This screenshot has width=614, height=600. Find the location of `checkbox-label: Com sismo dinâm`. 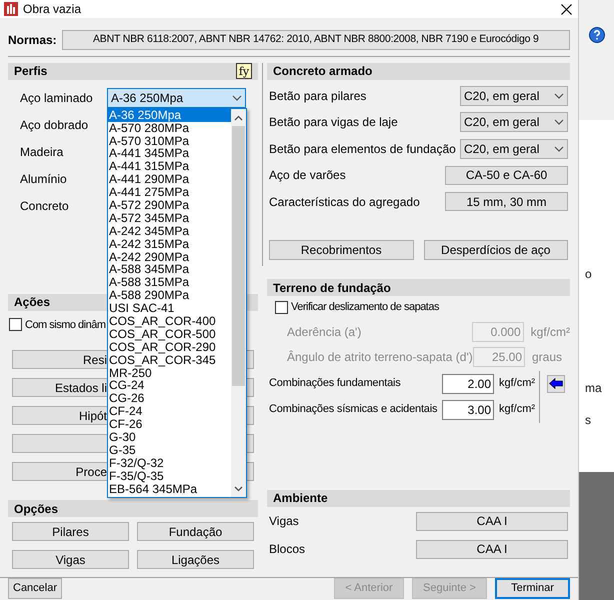

checkbox-label: Com sismo dinâm is located at coordinates (65, 325).